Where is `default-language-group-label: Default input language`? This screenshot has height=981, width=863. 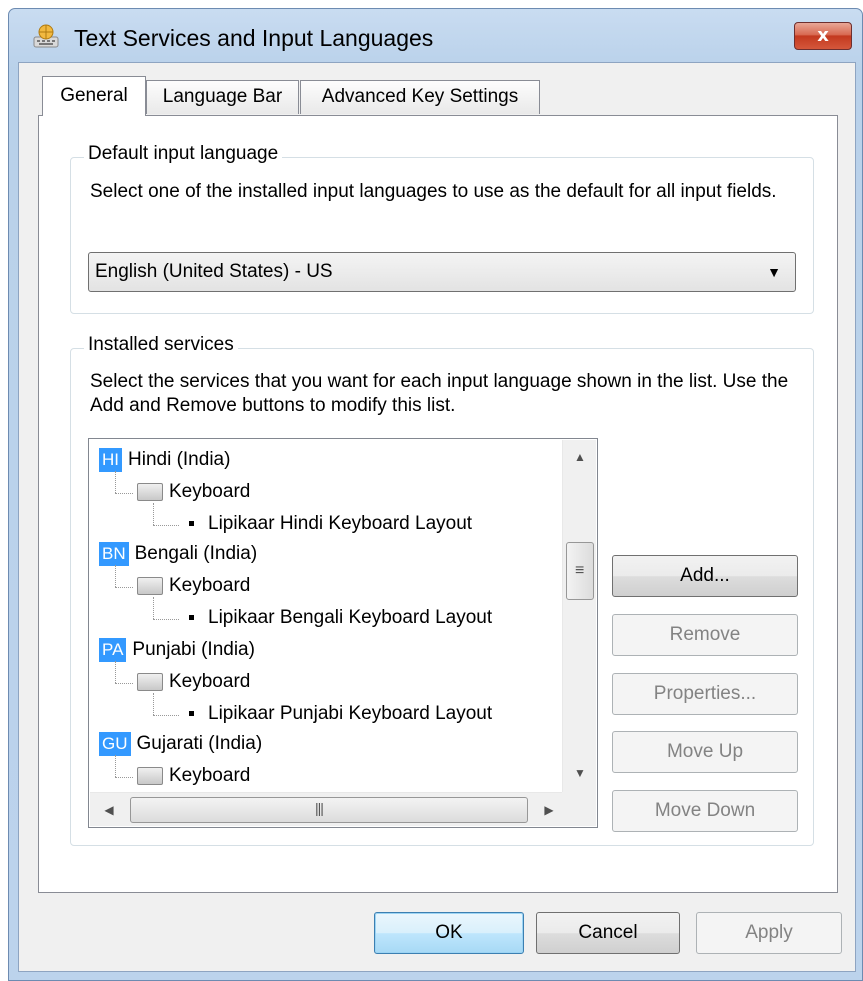
default-language-group-label: Default input language is located at coordinates (183, 154).